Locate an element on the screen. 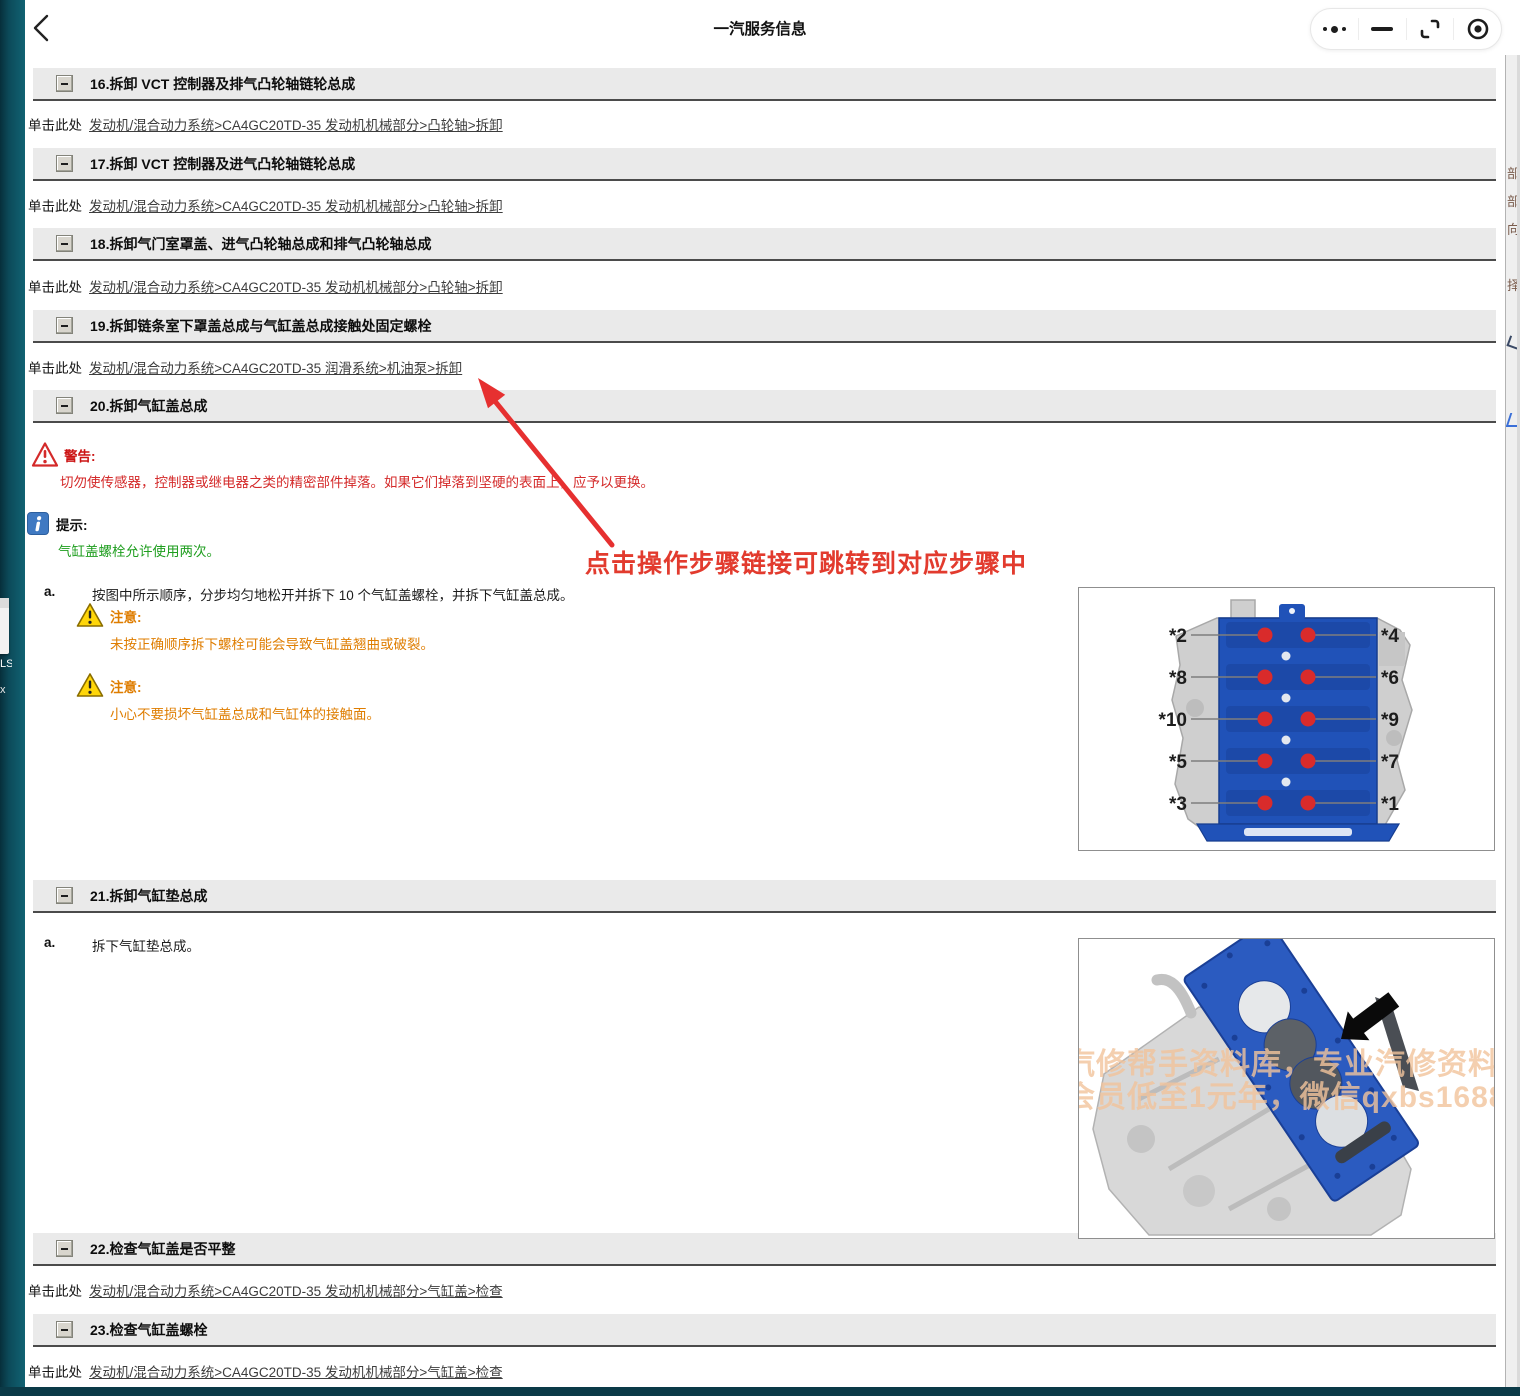  section-title: 19.拆卸链条室下罩盖总成与气缸盖总成接触处固定螺栓 is located at coordinates (261, 325).